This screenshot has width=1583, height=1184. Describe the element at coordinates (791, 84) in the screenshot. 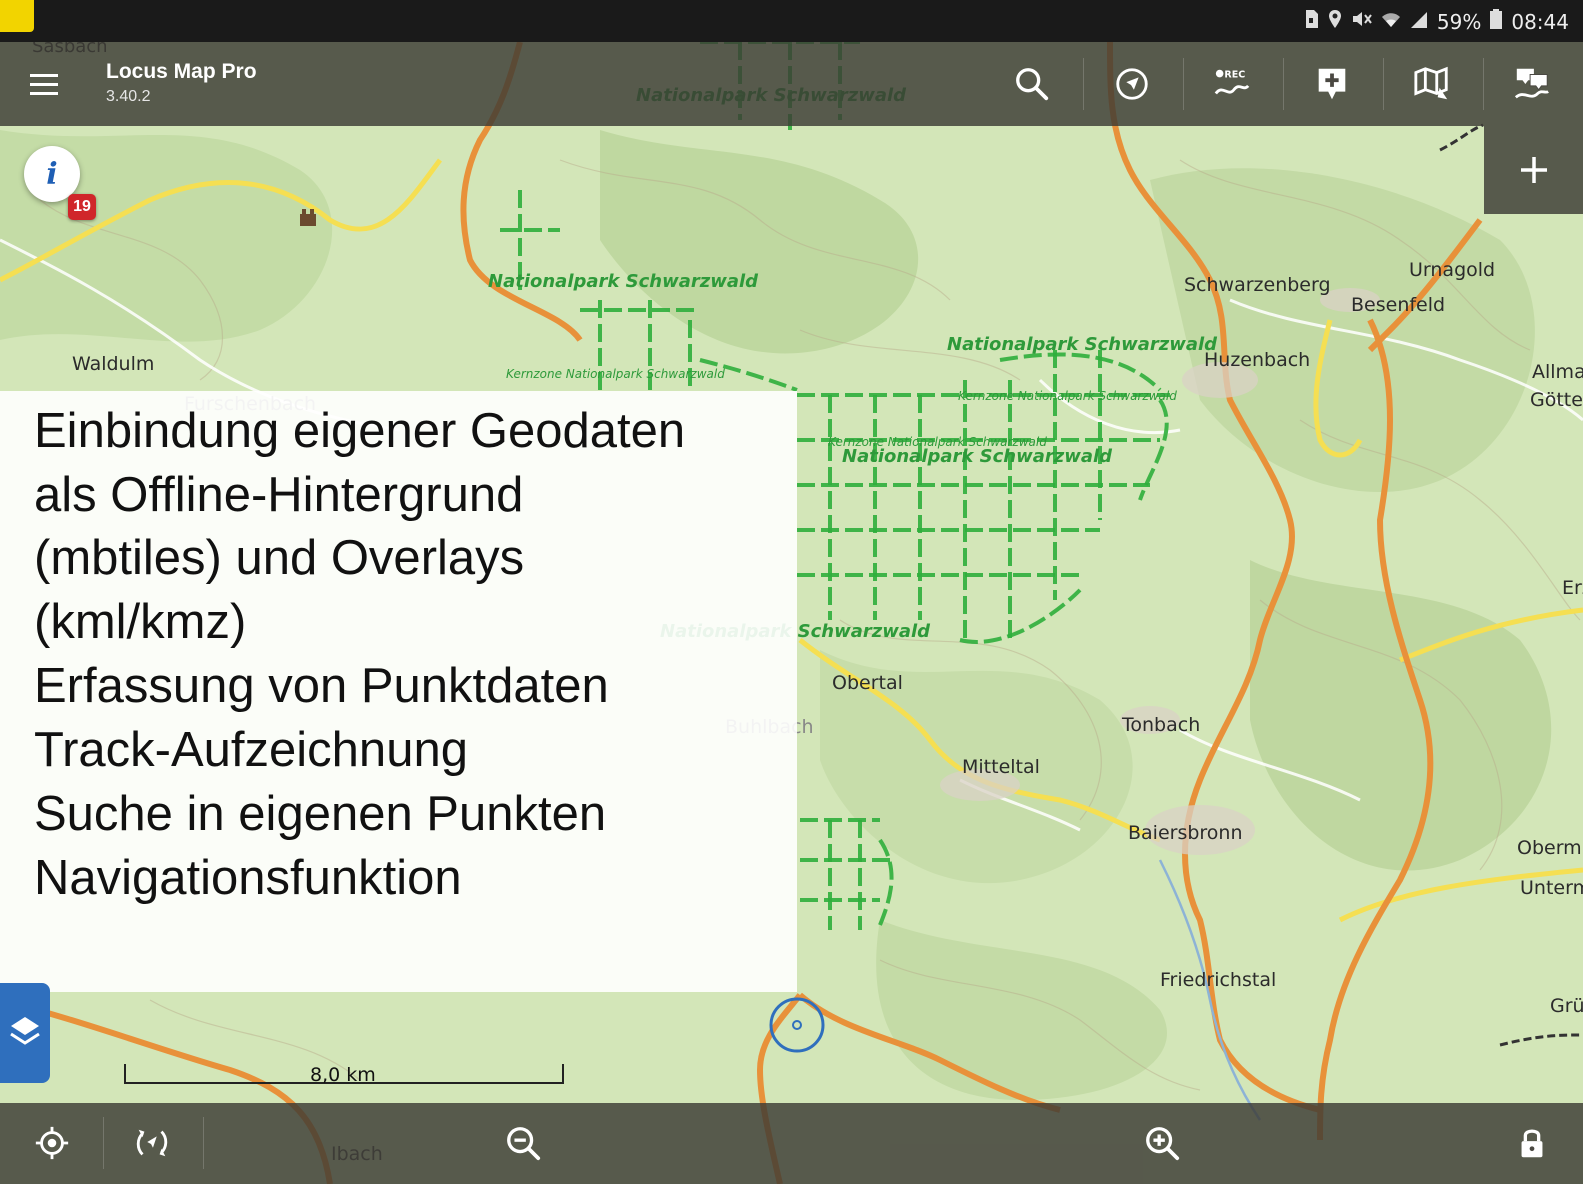

I see `app-bar: Locus Map Pro 3.40.2 REC` at that location.